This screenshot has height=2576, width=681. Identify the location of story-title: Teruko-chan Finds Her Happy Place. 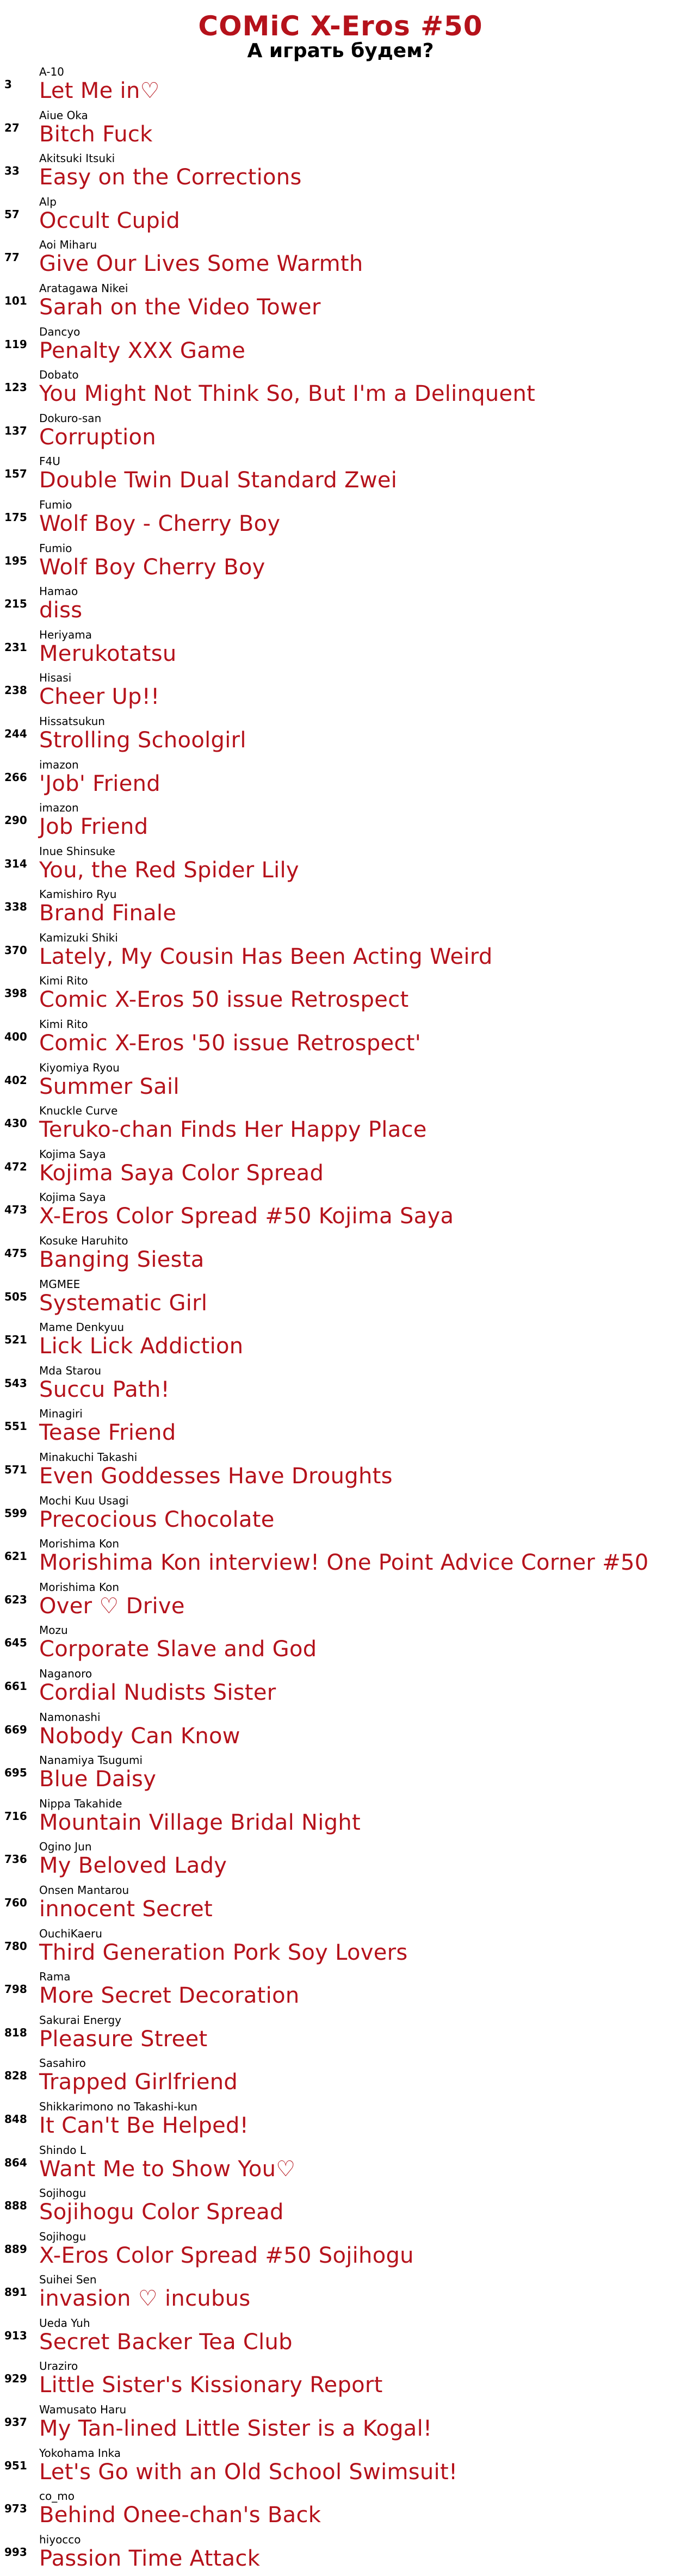
(233, 1130).